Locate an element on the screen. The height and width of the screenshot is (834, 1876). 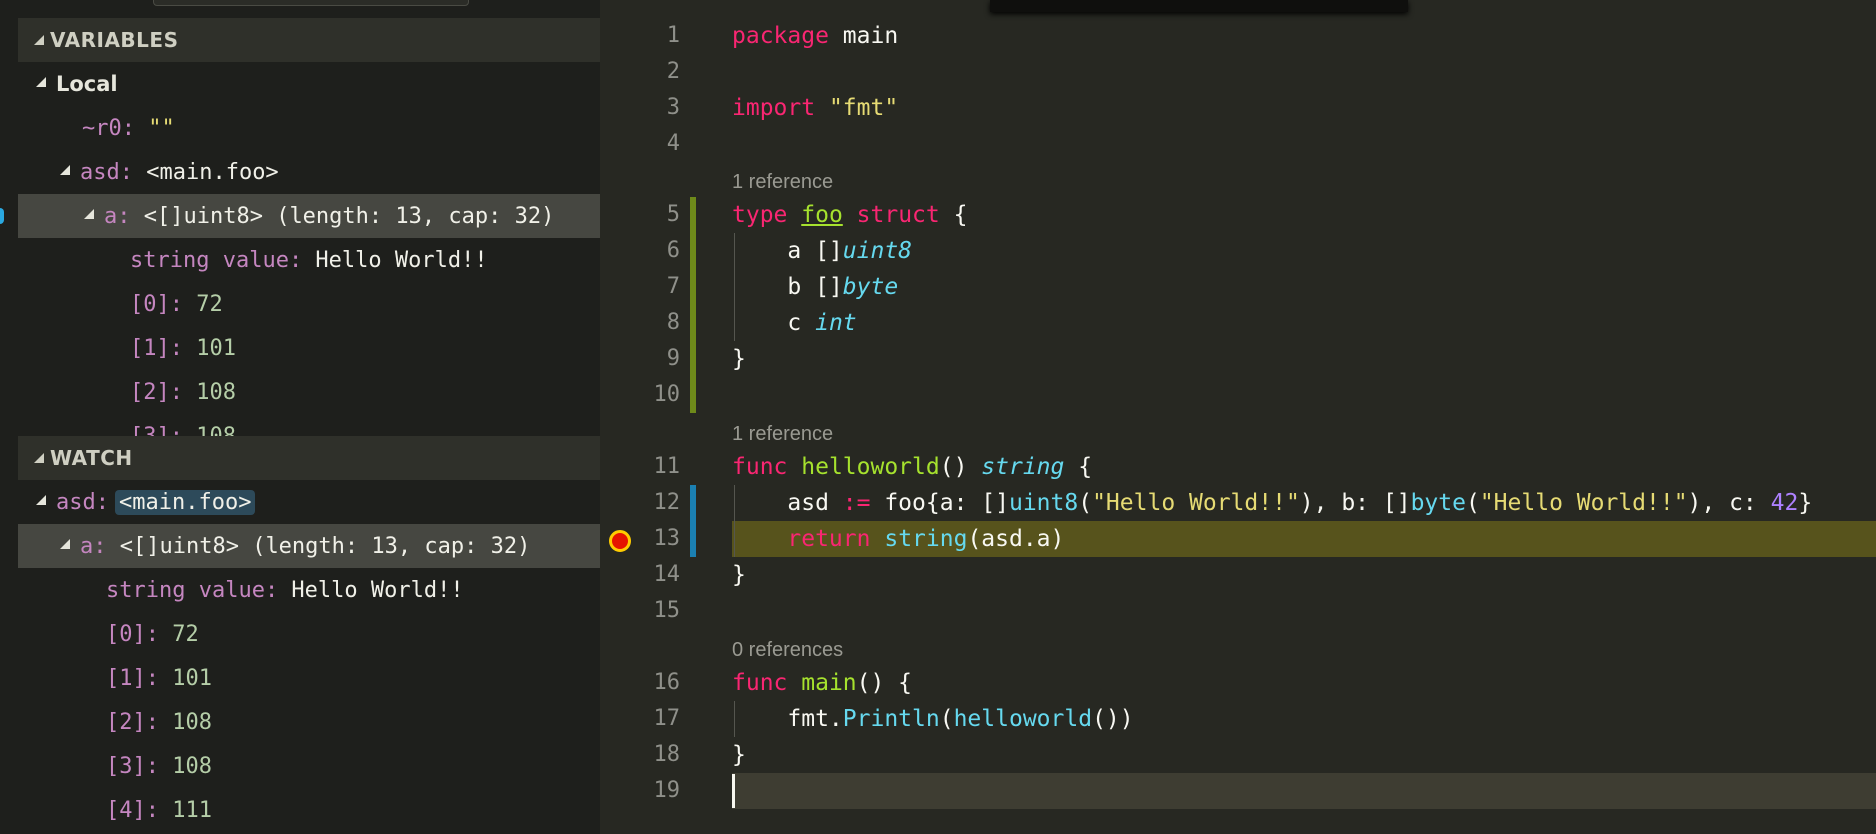
code-line: import "fmt" is located at coordinates (815, 108).